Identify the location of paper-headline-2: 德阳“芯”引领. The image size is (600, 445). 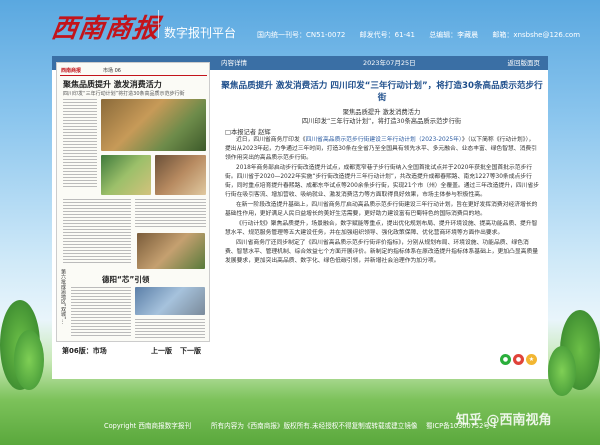
(125, 279).